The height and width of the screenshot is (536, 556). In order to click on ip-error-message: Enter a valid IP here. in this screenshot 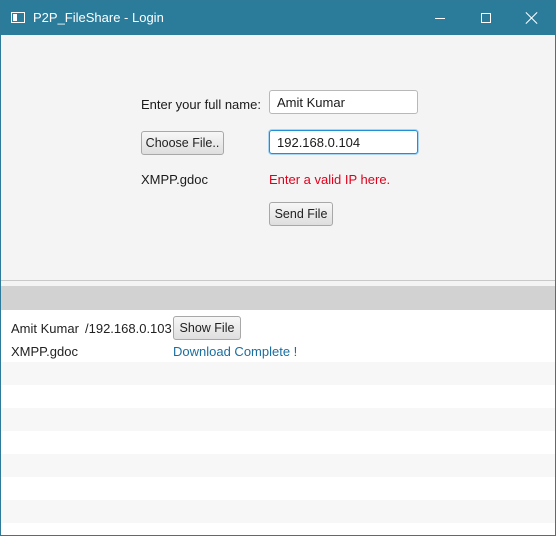, I will do `click(330, 179)`.